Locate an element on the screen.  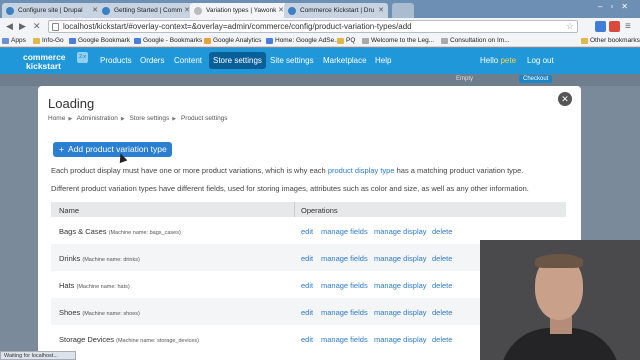
nav-store-settings: Store settings is located at coordinates (237, 60).